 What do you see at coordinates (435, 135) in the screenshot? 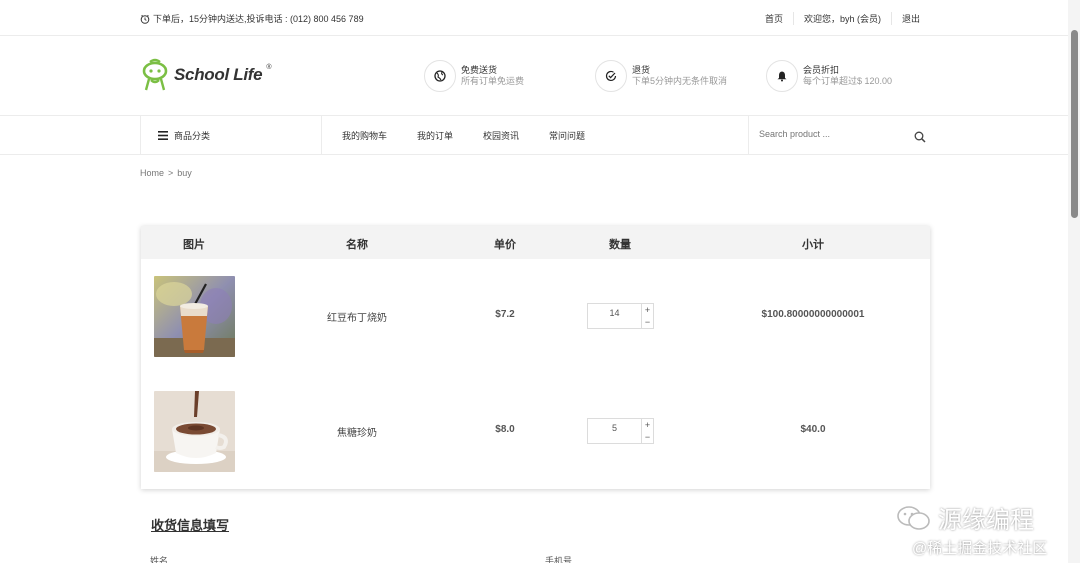
I see `nav-item-orders: 我的订单` at bounding box center [435, 135].